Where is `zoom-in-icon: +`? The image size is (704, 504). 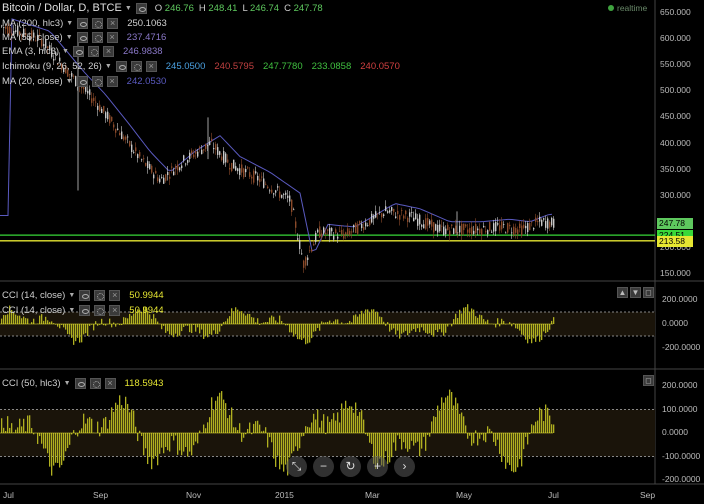 zoom-in-icon: + is located at coordinates (377, 466).